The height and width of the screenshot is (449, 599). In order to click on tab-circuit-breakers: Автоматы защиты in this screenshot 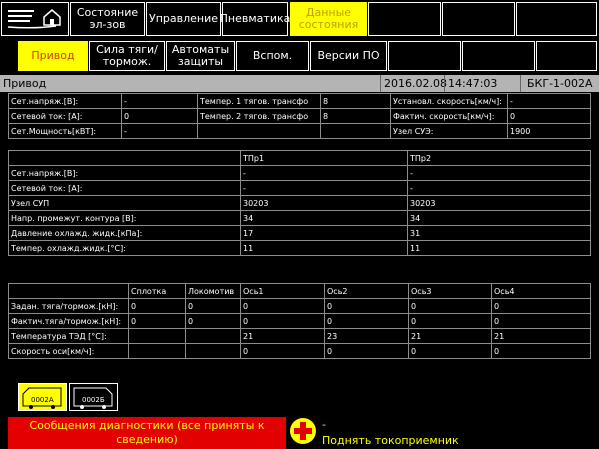, I will do `click(200, 56)`.